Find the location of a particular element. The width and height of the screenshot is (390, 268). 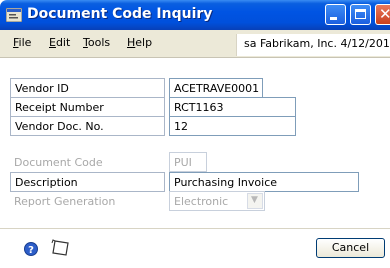

note-icon is located at coordinates (61, 248).